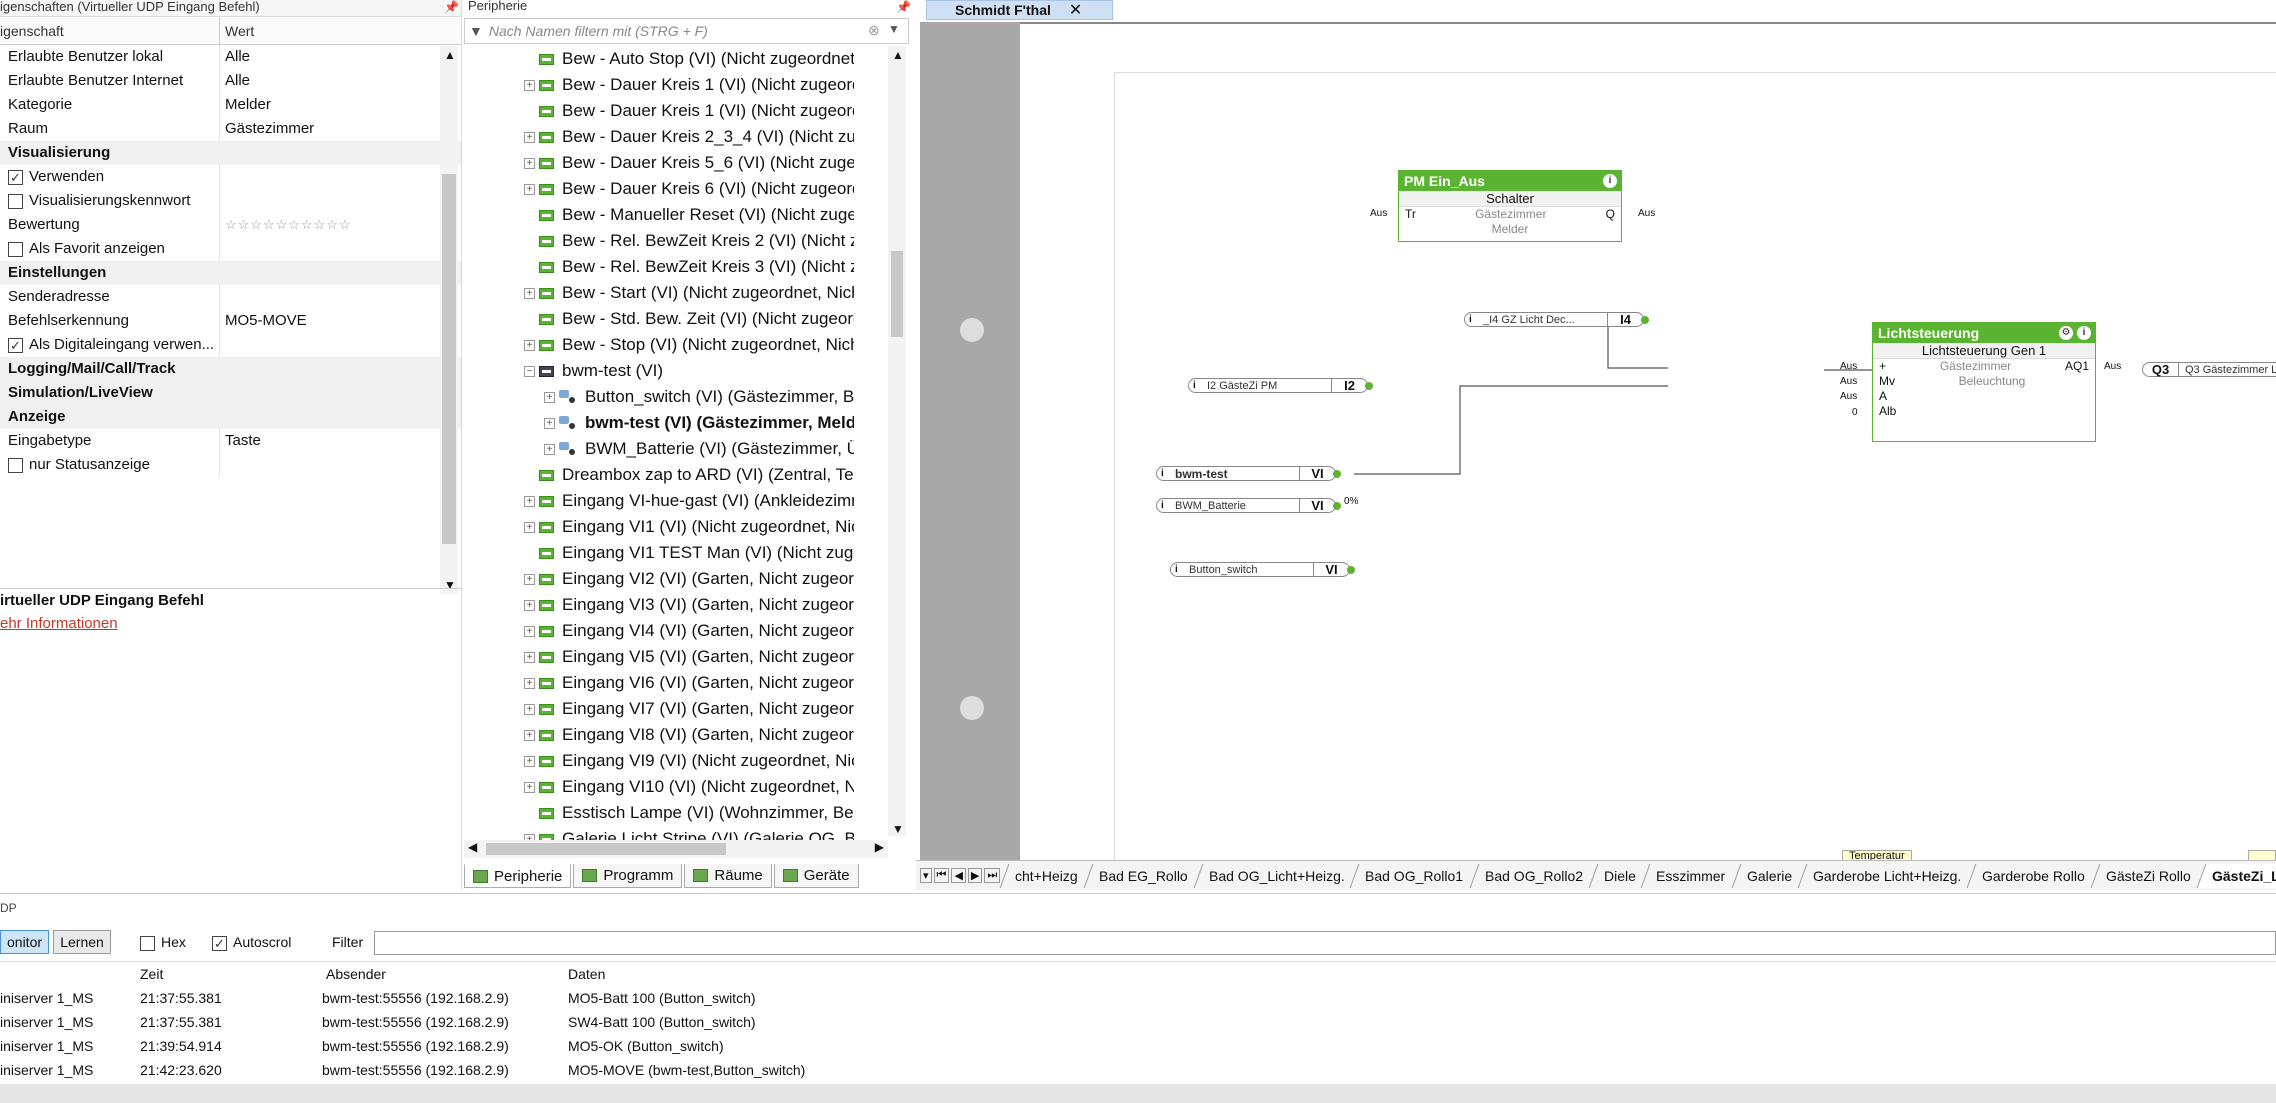  I want to click on tree-item: + BWM_Batterie (VI) (Gästezimmer, Überv, so click(689, 449).